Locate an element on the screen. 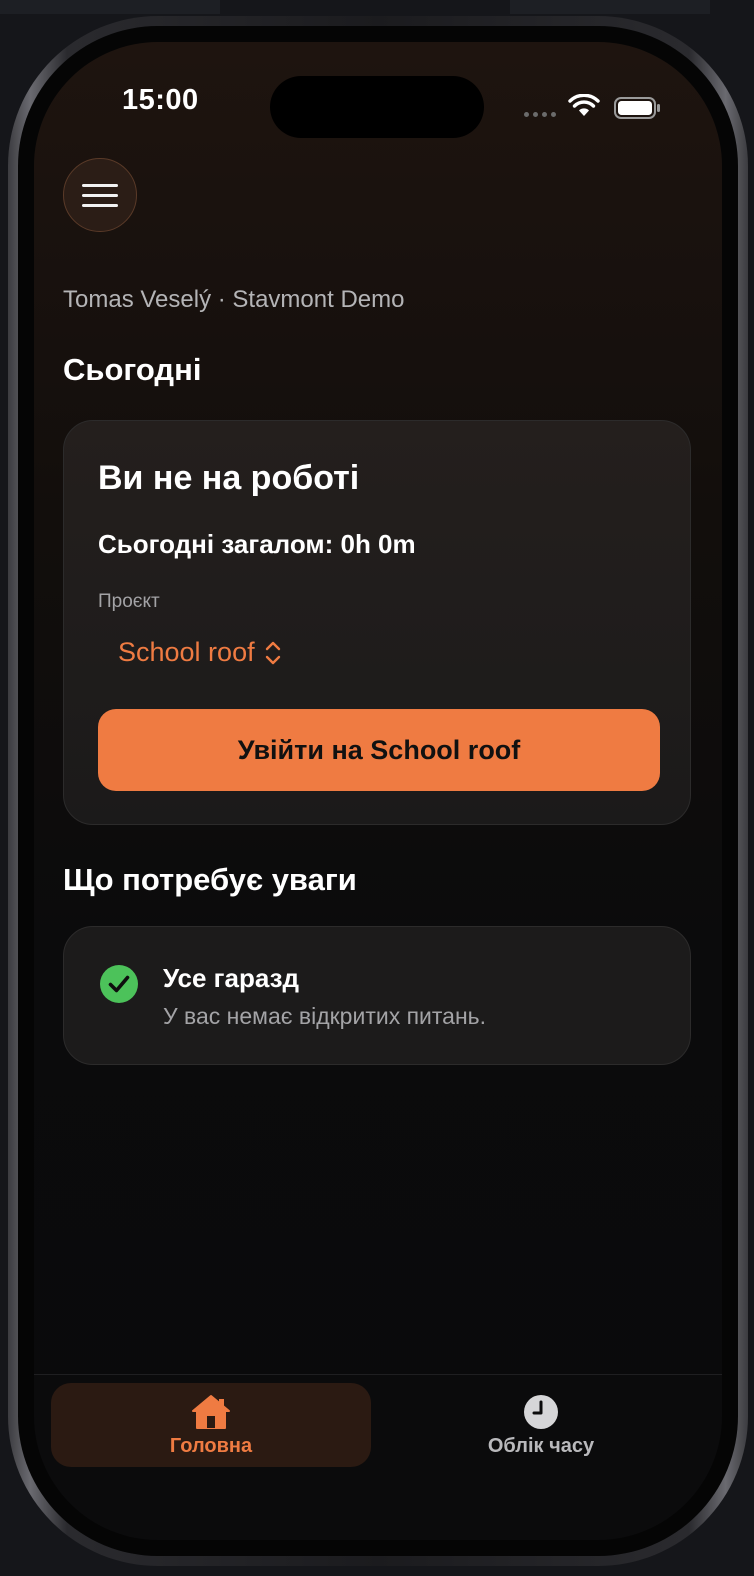  attention-card: Усе гаразд У вас немає відкритих питань. is located at coordinates (377, 995).